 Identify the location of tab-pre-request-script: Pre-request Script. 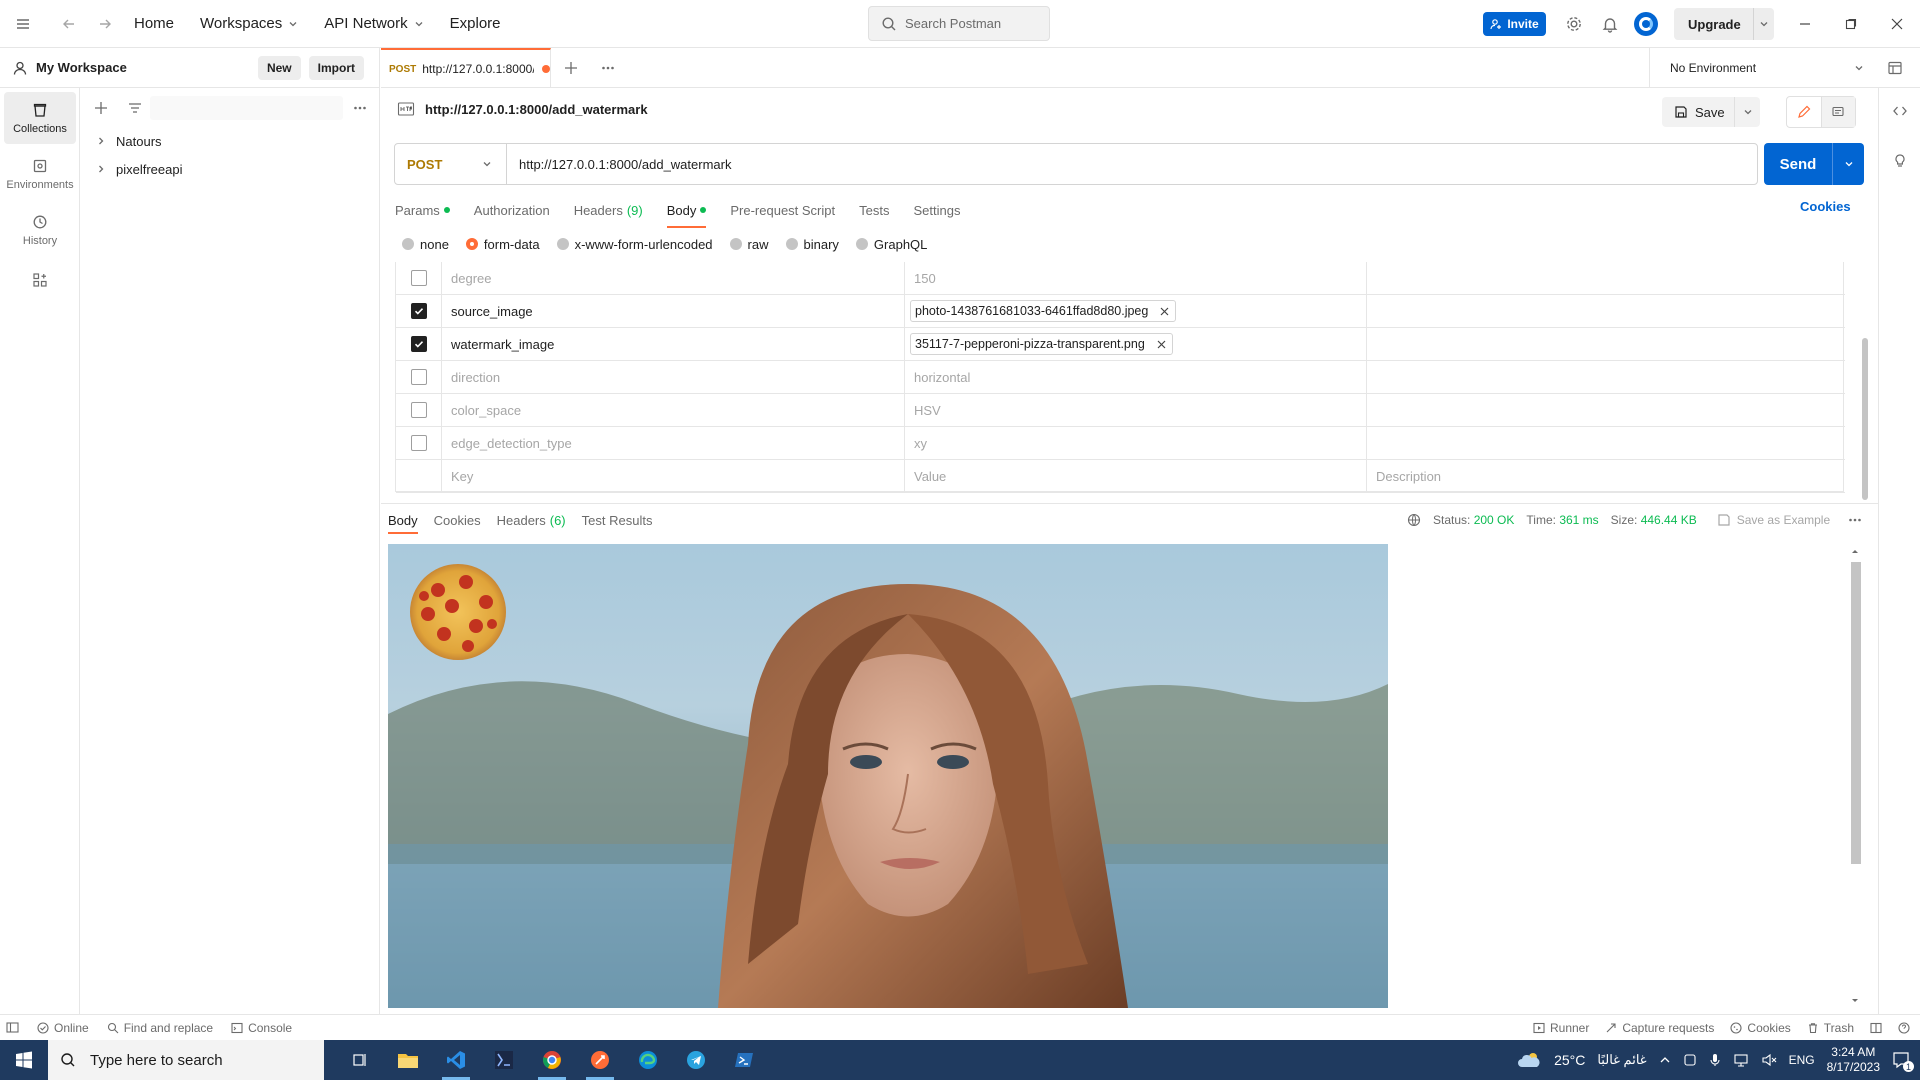
(782, 210).